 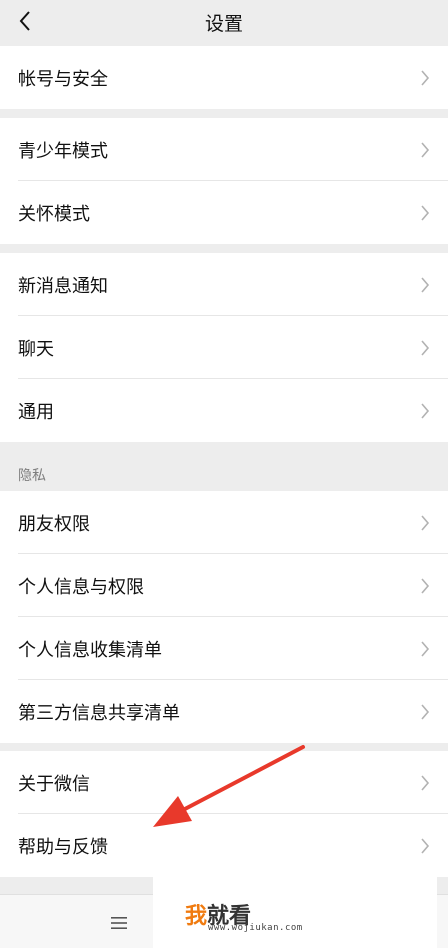 What do you see at coordinates (224, 284) in the screenshot?
I see `settings-item-notifications: 新消息通知` at bounding box center [224, 284].